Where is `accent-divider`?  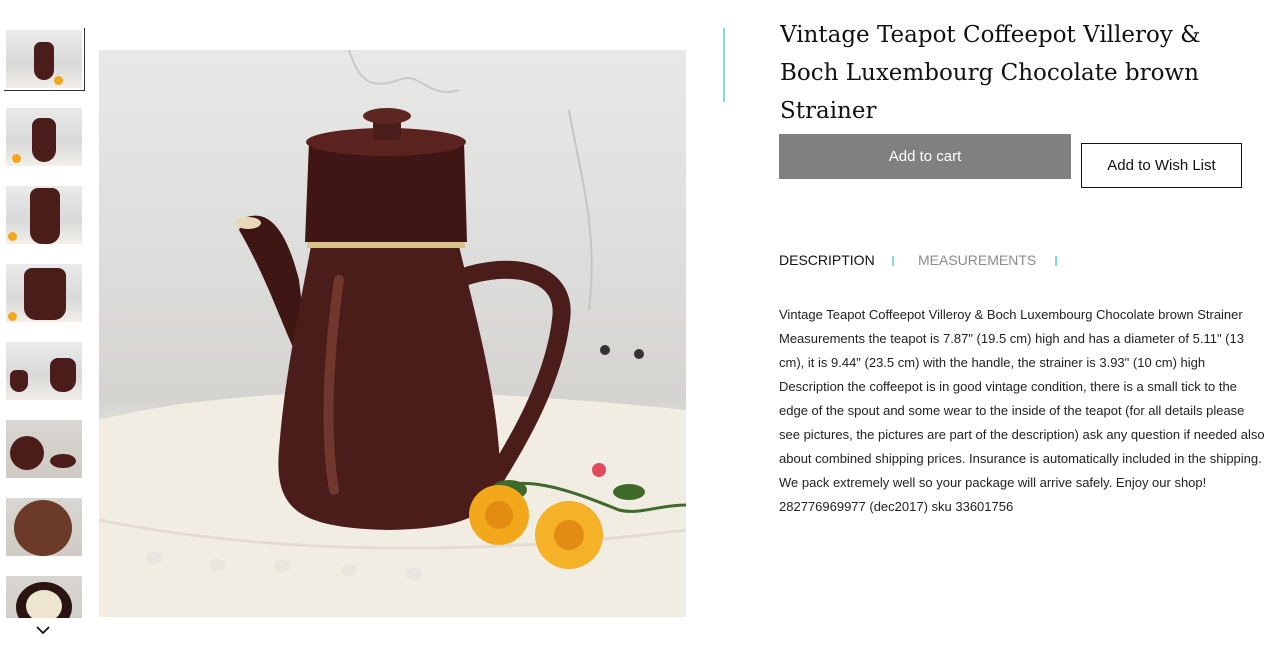
accent-divider is located at coordinates (724, 65).